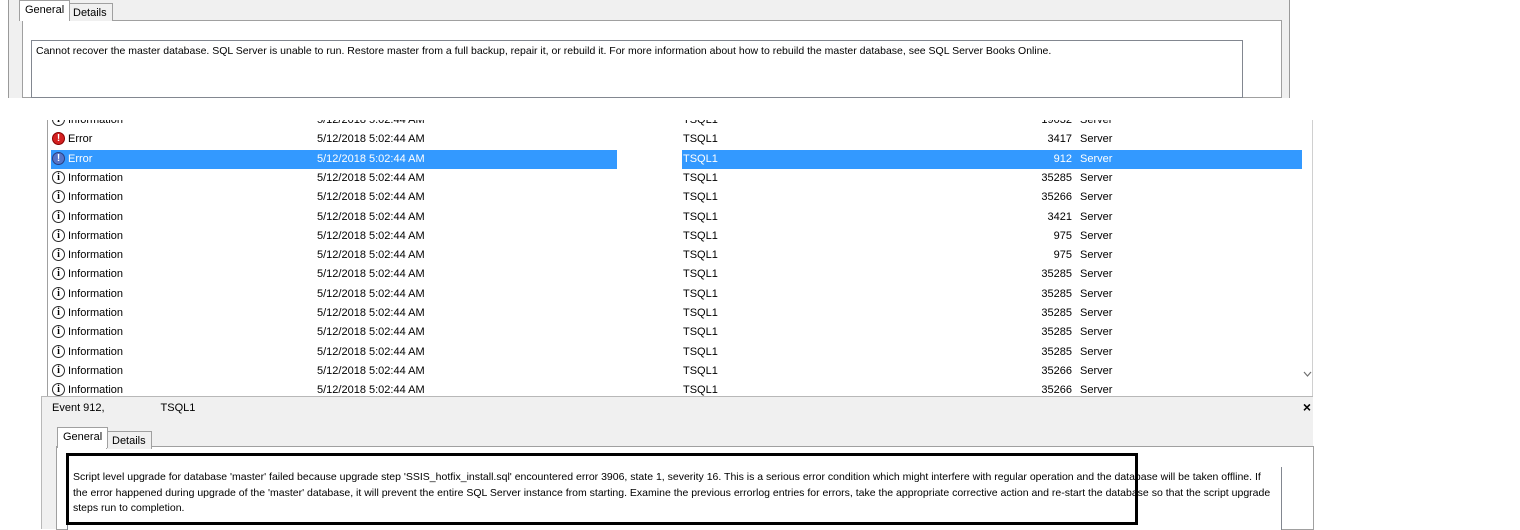 The width and height of the screenshot is (1520, 530). What do you see at coordinates (1307, 407) in the screenshot?
I see `close-icon: ×` at bounding box center [1307, 407].